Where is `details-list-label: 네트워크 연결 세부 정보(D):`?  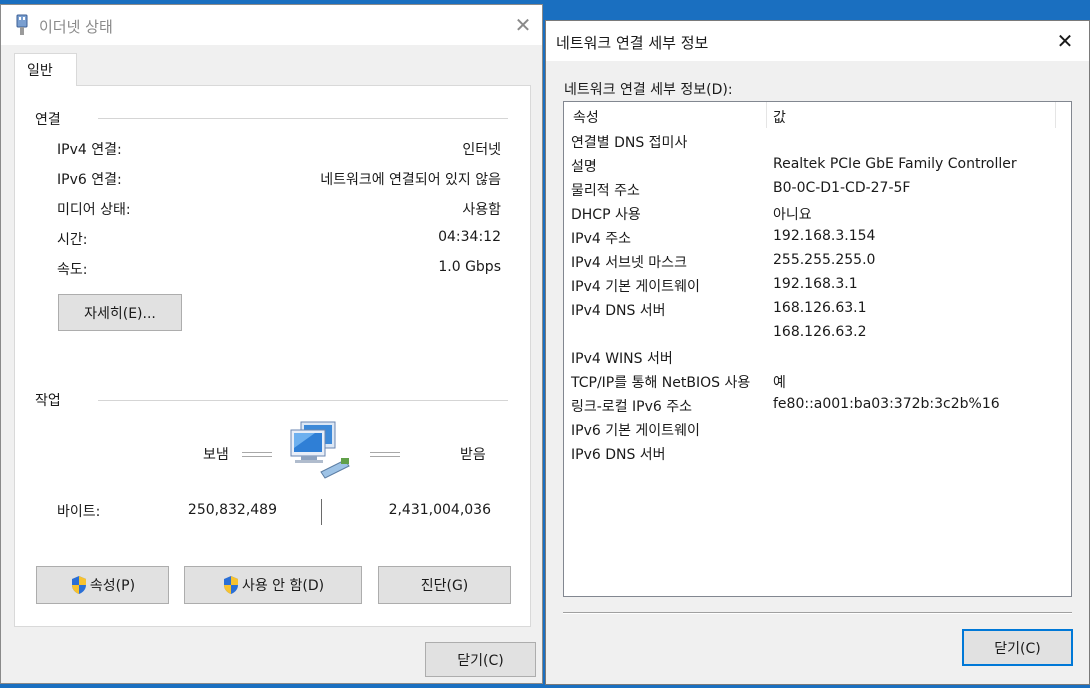
details-list-label: 네트워크 연결 세부 정보(D): is located at coordinates (648, 90).